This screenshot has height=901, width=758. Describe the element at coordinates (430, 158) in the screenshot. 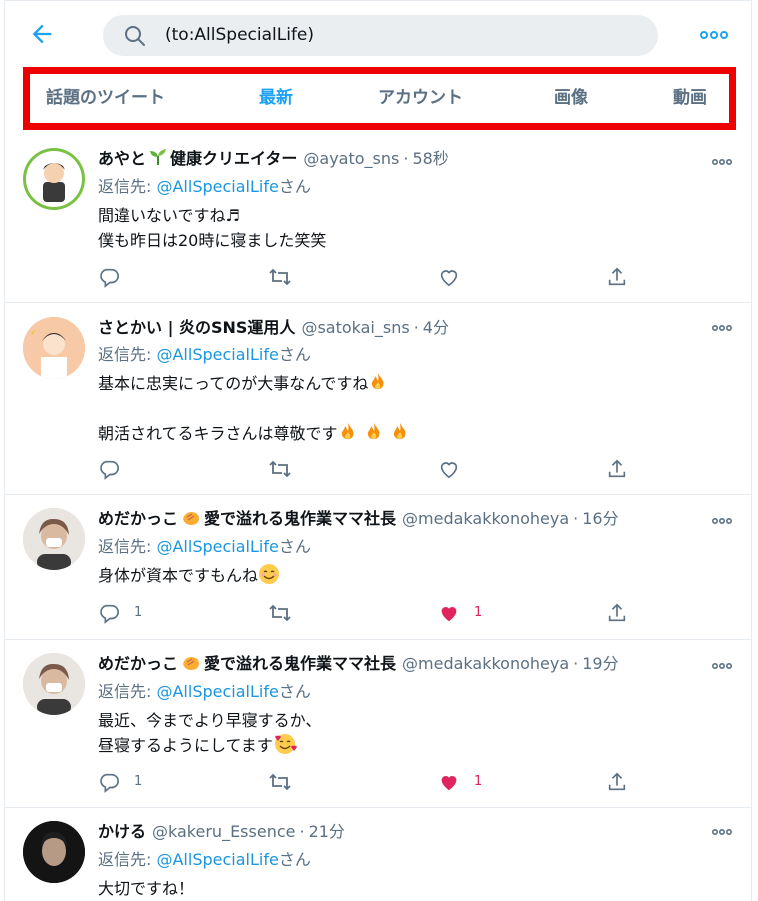

I see `timestamp: 58秒` at that location.